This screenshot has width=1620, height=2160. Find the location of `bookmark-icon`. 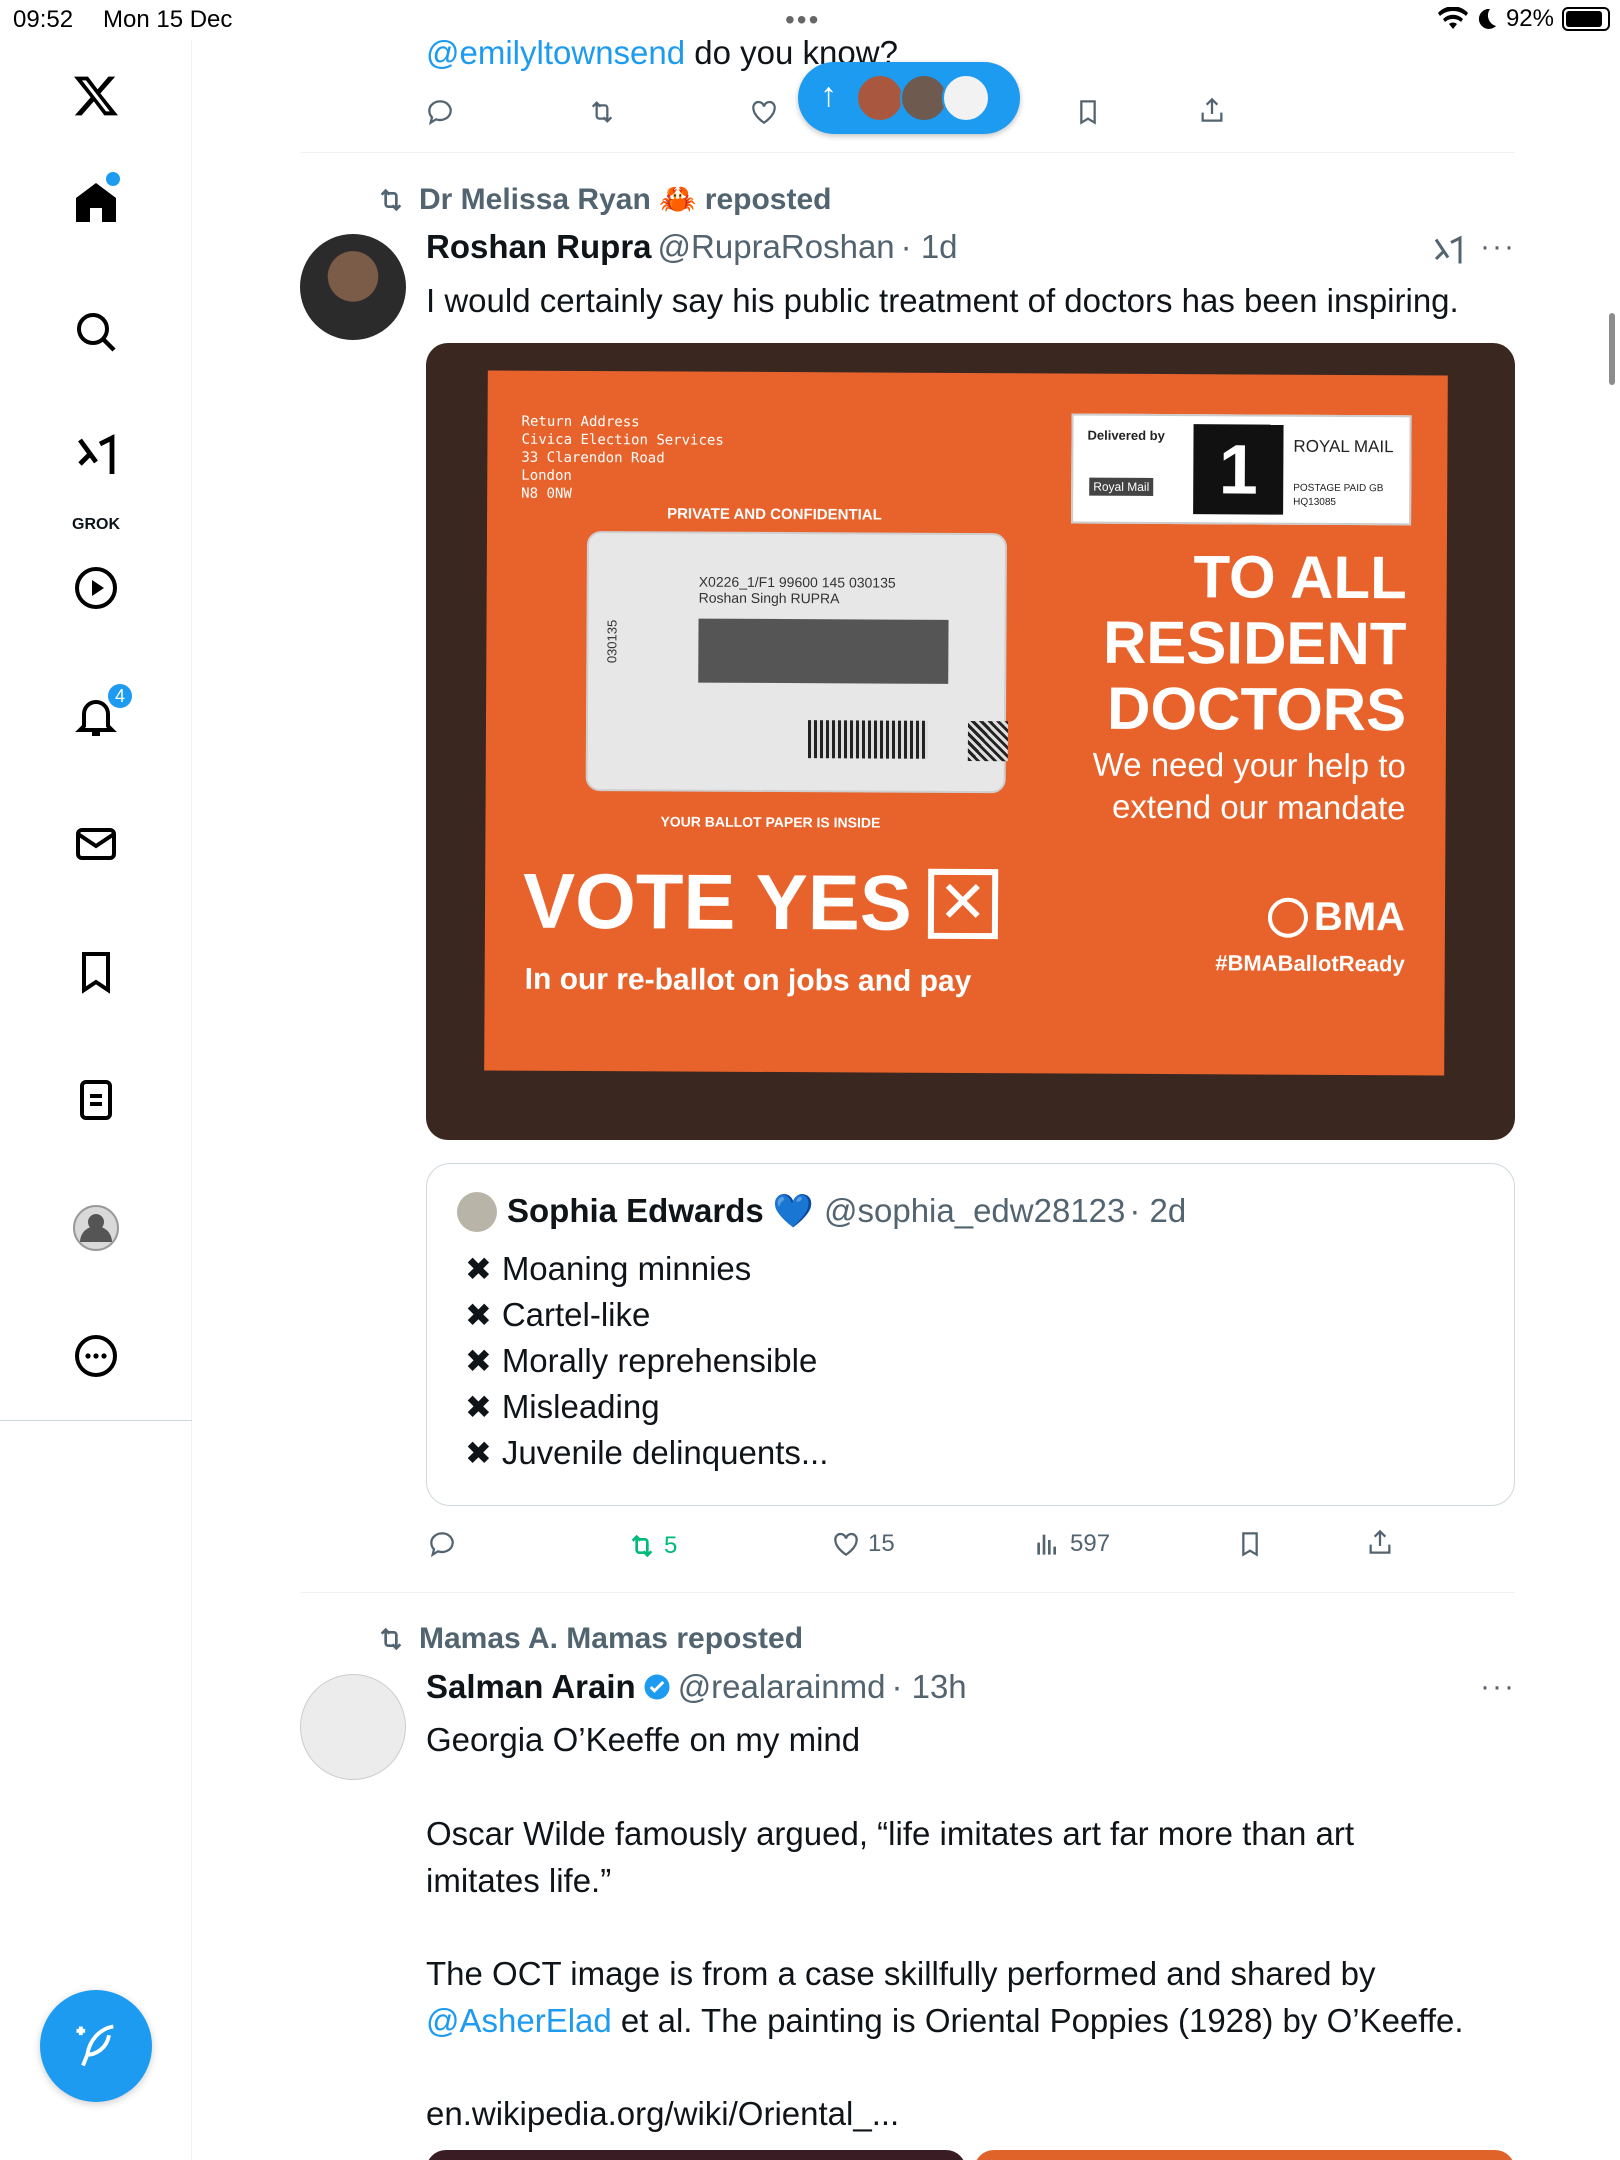

bookmark-icon is located at coordinates (1088, 112).